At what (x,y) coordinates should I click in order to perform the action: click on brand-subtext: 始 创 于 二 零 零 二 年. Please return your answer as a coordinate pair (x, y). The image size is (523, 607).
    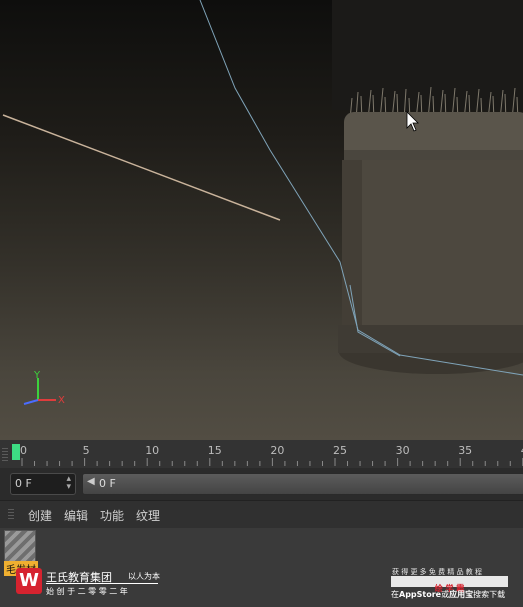
    Looking at the image, I should click on (87, 591).